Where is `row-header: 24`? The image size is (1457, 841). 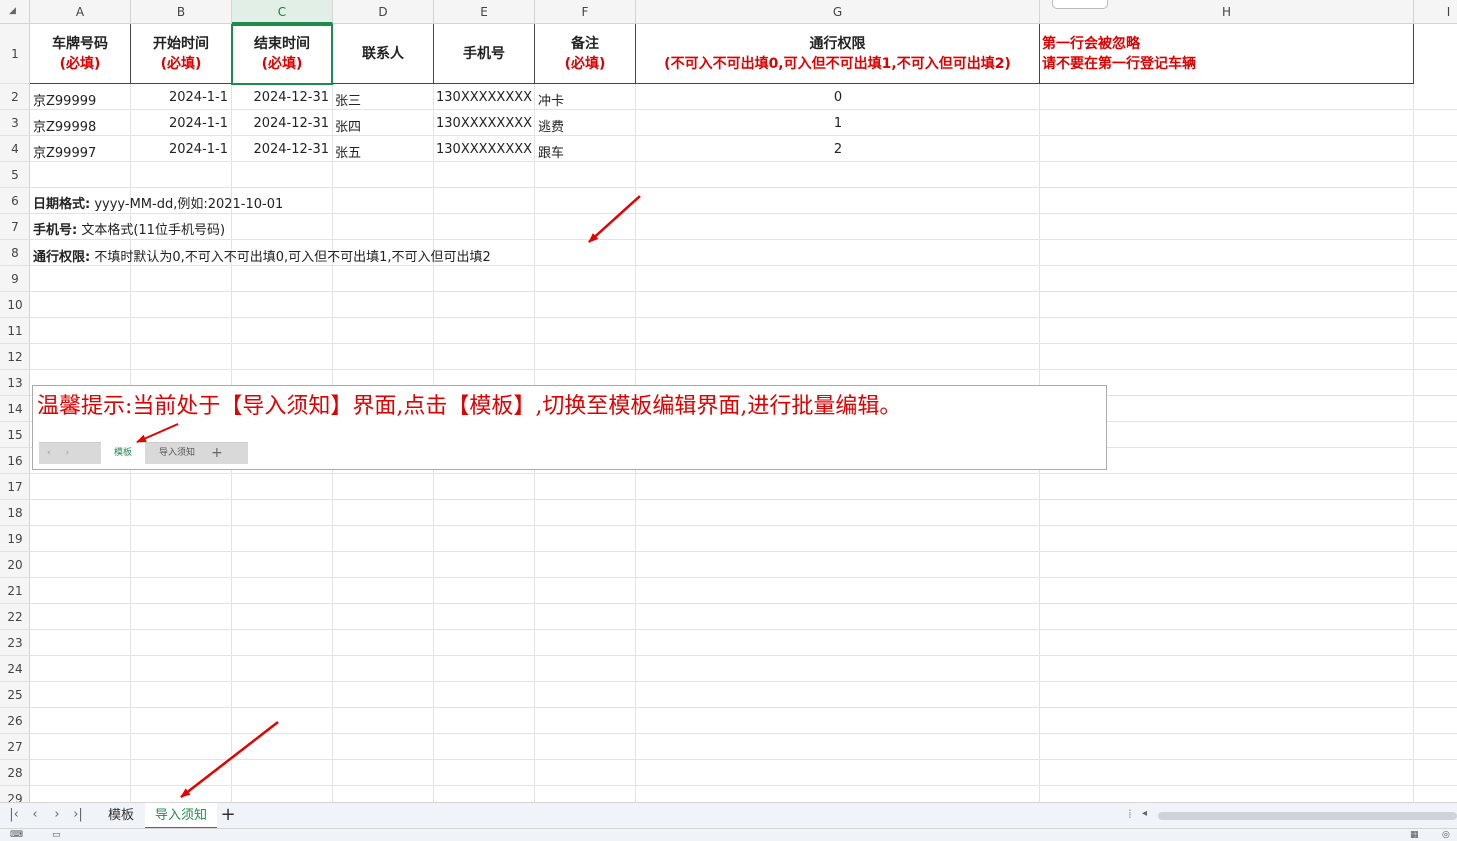 row-header: 24 is located at coordinates (14, 669).